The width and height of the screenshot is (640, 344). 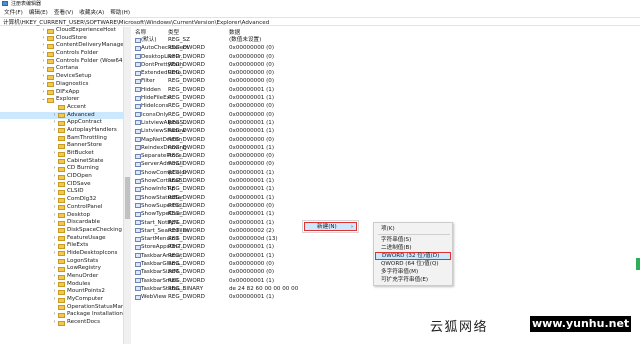 What do you see at coordinates (385, 115) in the screenshot?
I see `value-row: IconsOnly REG_DWORD 0x00000000 (0)` at bounding box center [385, 115].